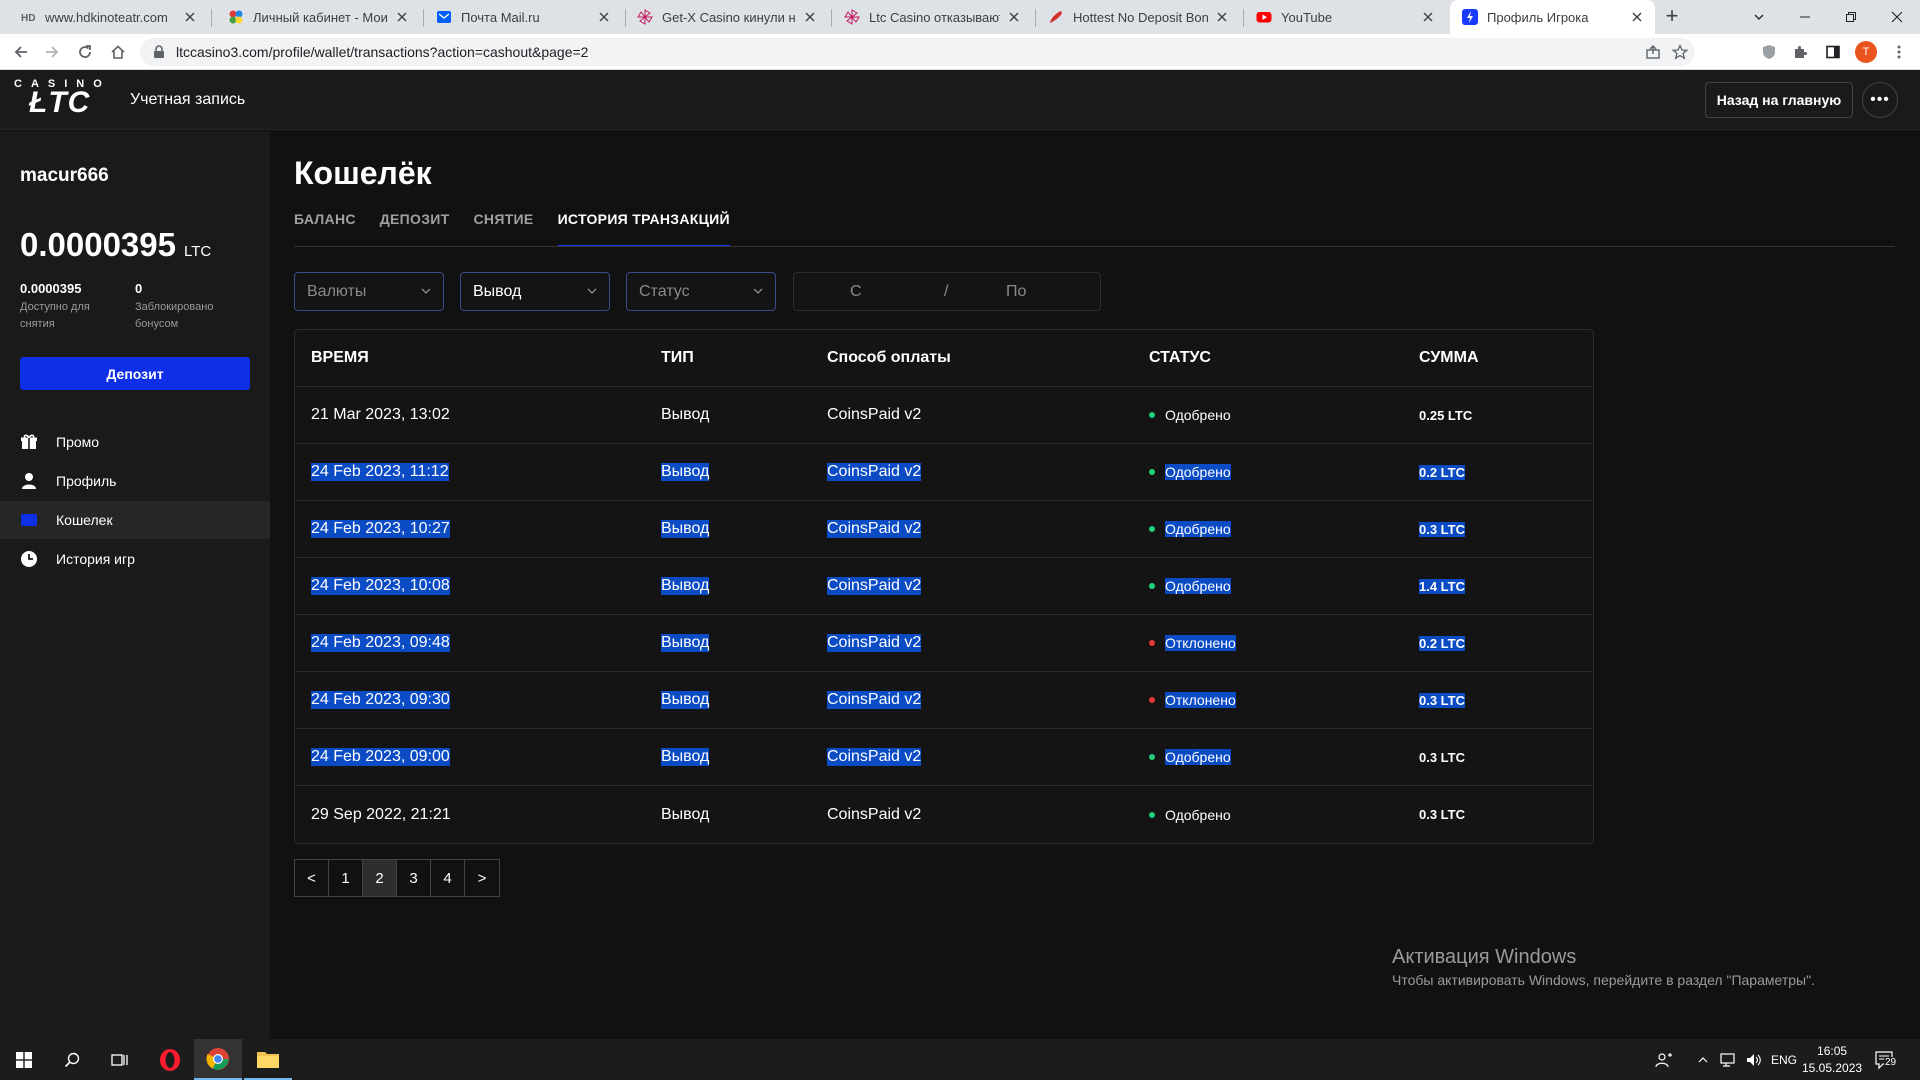 The image size is (1920, 1080). I want to click on back-arrow-icon, so click(21, 52).